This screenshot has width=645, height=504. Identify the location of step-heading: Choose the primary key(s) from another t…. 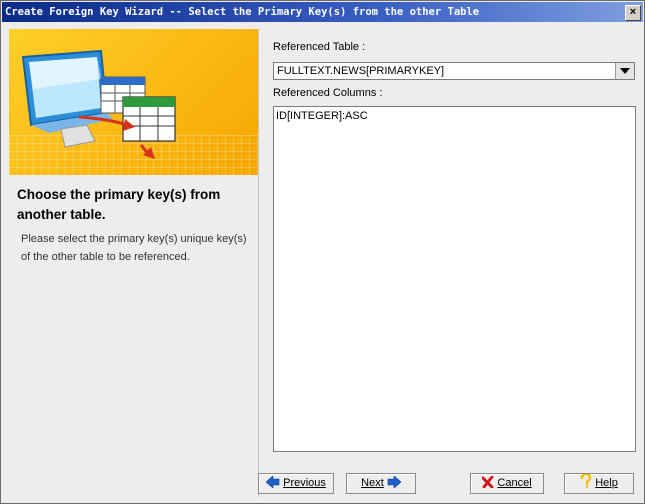
(119, 204).